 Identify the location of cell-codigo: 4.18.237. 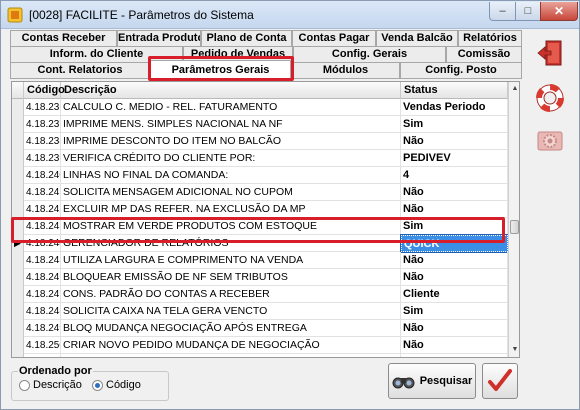
(42, 124).